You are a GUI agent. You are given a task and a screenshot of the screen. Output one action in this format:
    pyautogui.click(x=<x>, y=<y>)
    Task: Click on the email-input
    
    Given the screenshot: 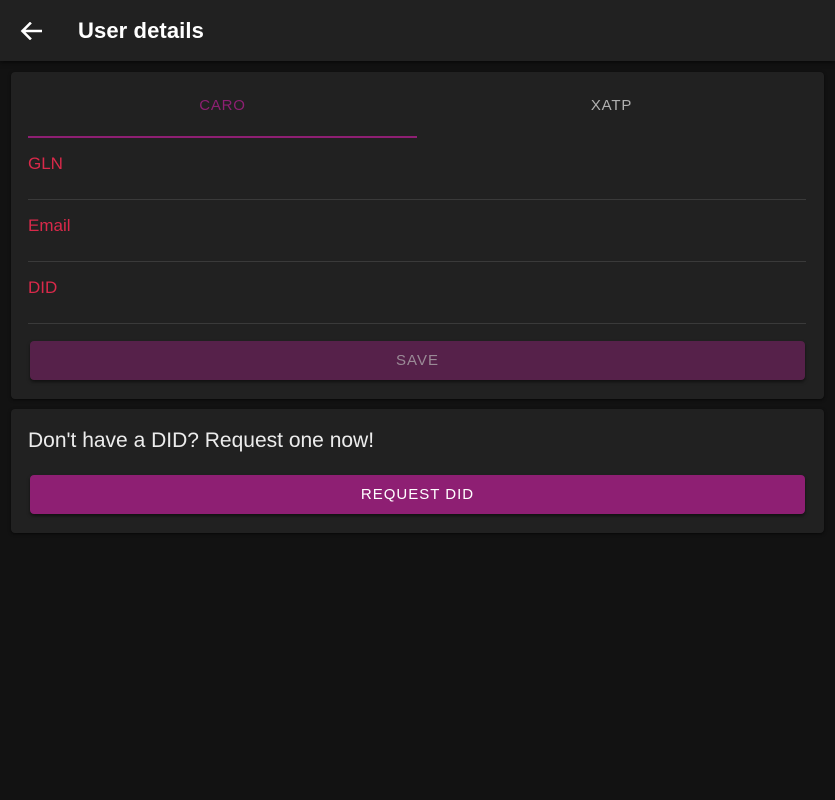 What is the action you would take?
    pyautogui.click(x=419, y=231)
    